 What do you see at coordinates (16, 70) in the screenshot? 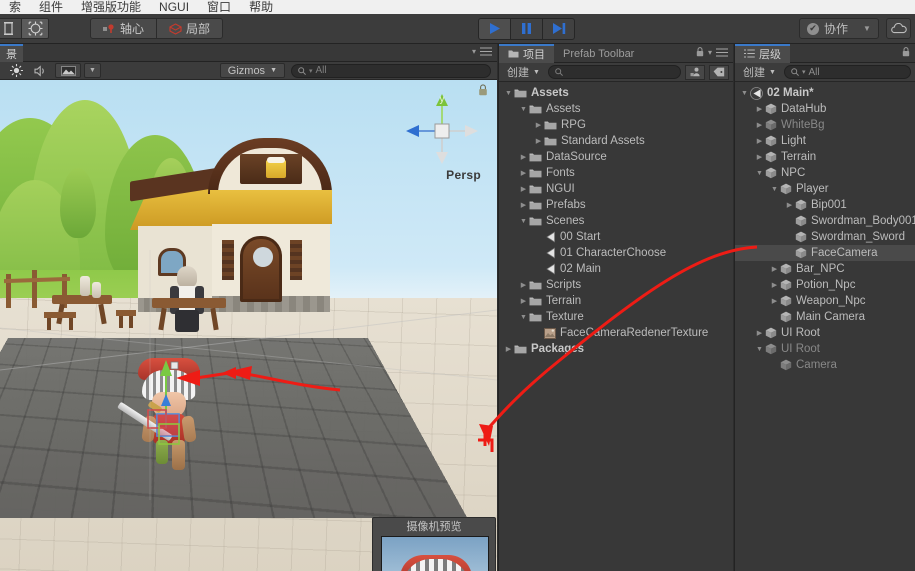
I see `scene-lighting-toggle` at bounding box center [16, 70].